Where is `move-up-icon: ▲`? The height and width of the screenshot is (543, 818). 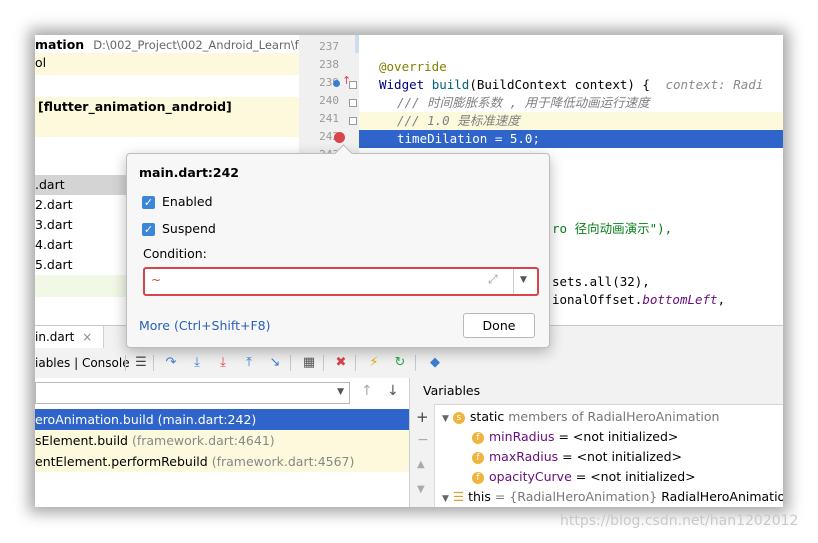
move-up-icon: ▲ is located at coordinates (421, 464).